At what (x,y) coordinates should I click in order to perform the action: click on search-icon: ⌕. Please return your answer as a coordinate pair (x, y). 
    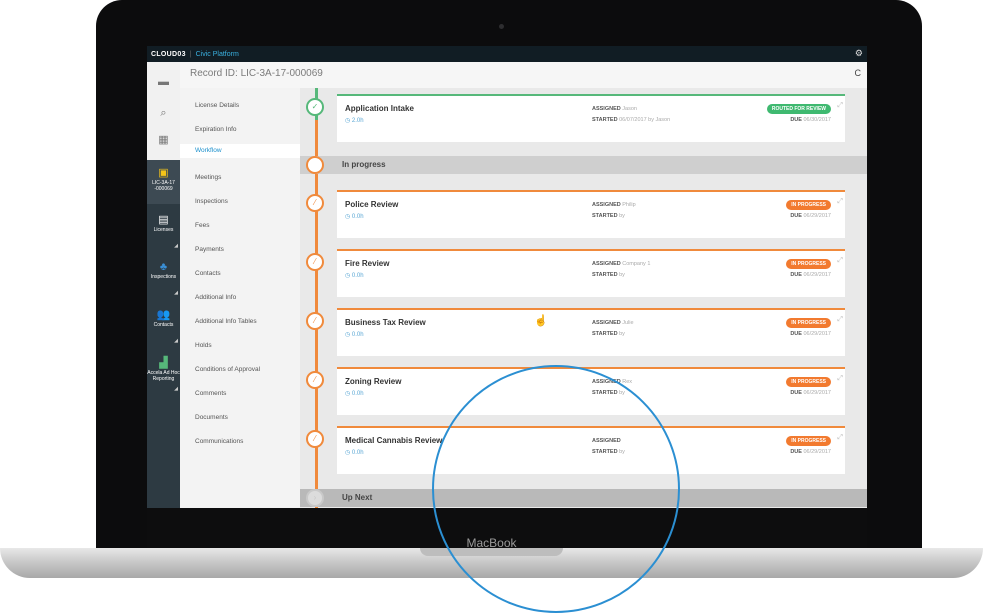
    Looking at the image, I should click on (163, 113).